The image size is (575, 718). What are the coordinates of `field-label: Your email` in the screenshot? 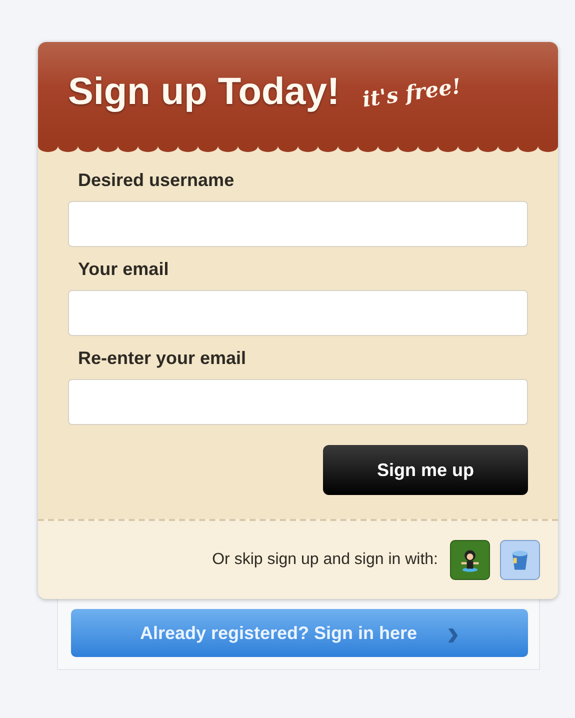 It's located at (124, 269).